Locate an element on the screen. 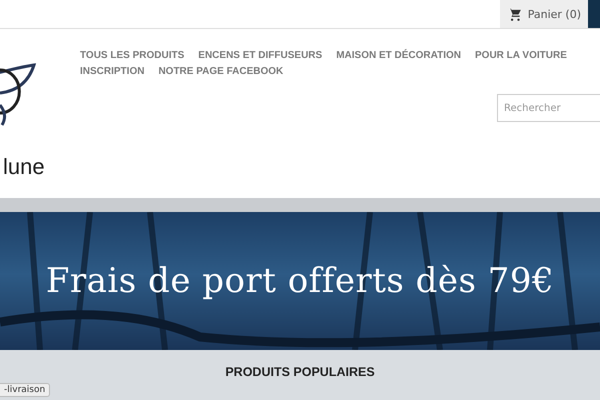 This screenshot has height=400, width=600. link-tooltip: -livraison is located at coordinates (25, 390).